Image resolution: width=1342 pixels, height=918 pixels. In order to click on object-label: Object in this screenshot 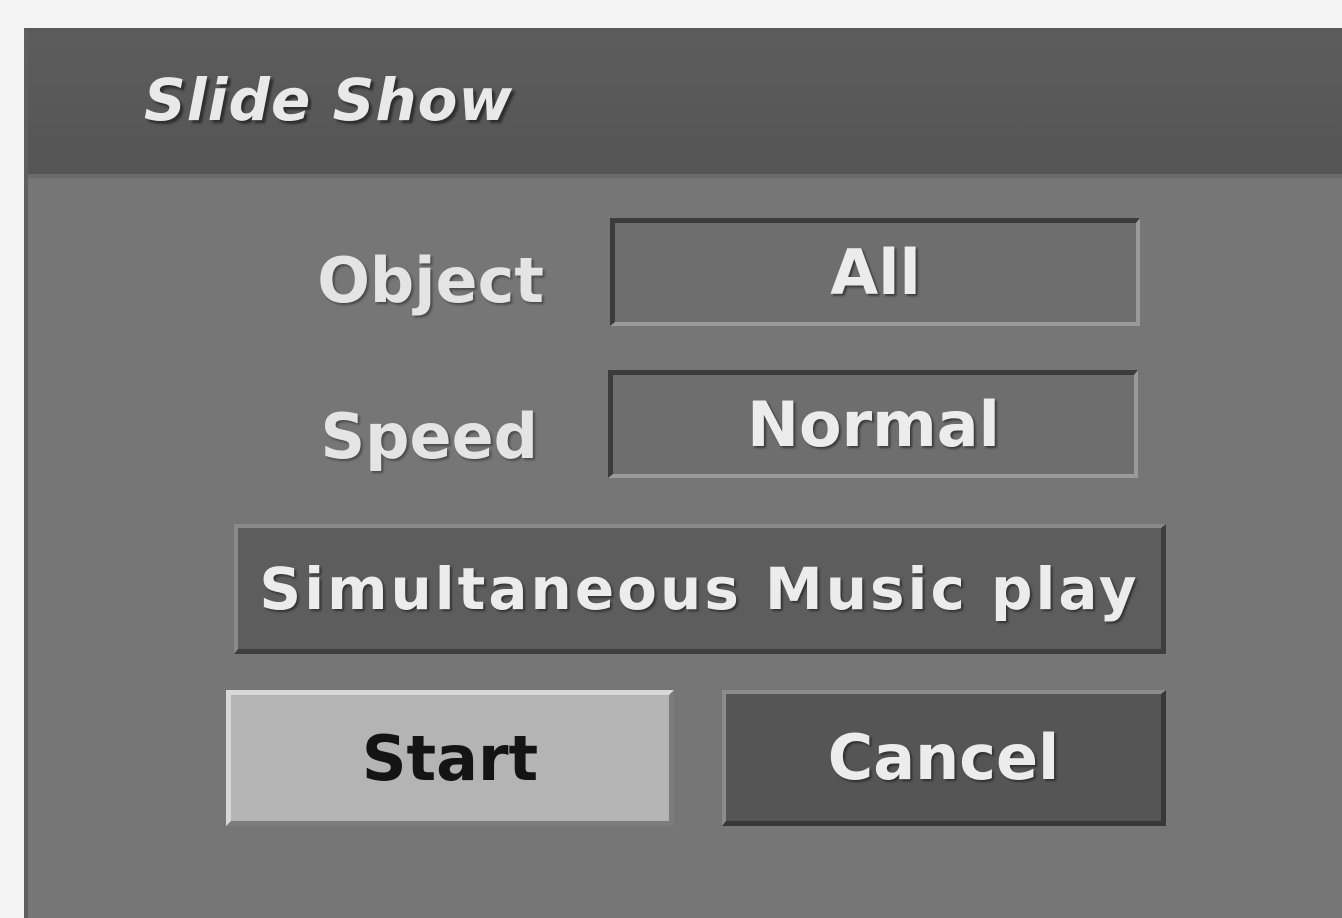, I will do `click(430, 280)`.